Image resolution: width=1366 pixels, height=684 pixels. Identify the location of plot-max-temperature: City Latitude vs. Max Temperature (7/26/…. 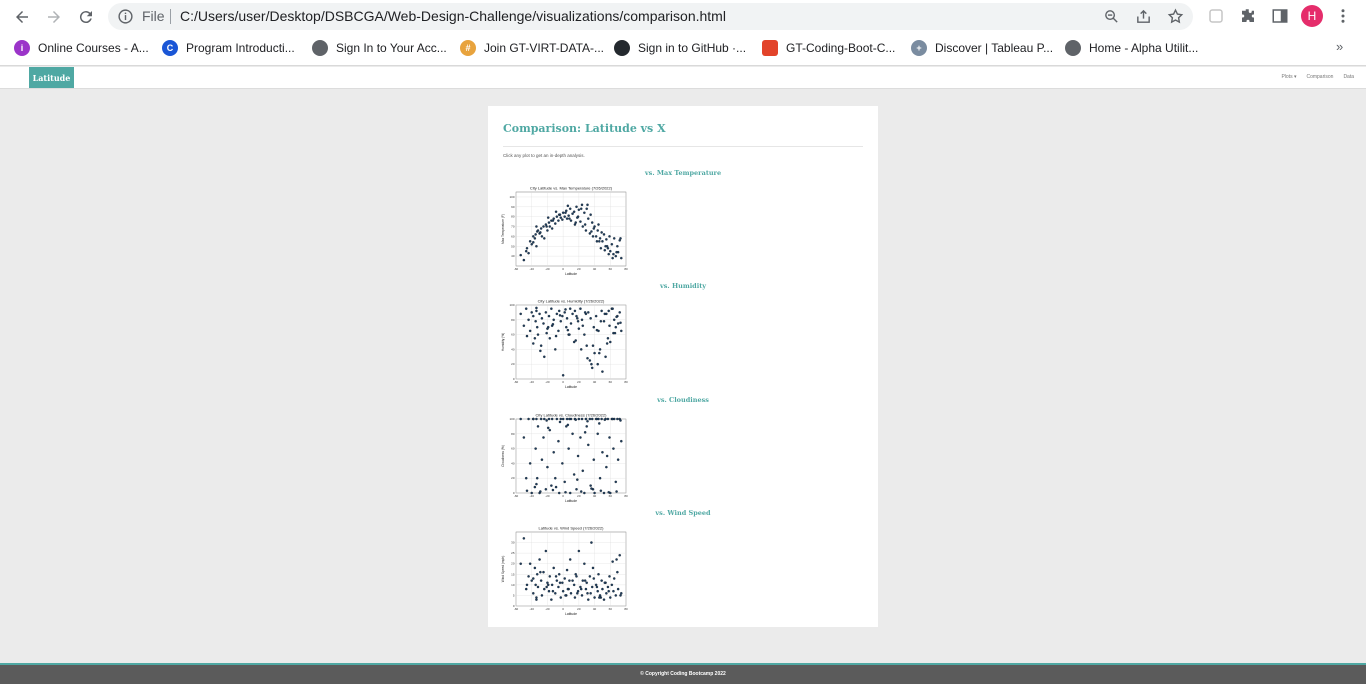
(565, 232).